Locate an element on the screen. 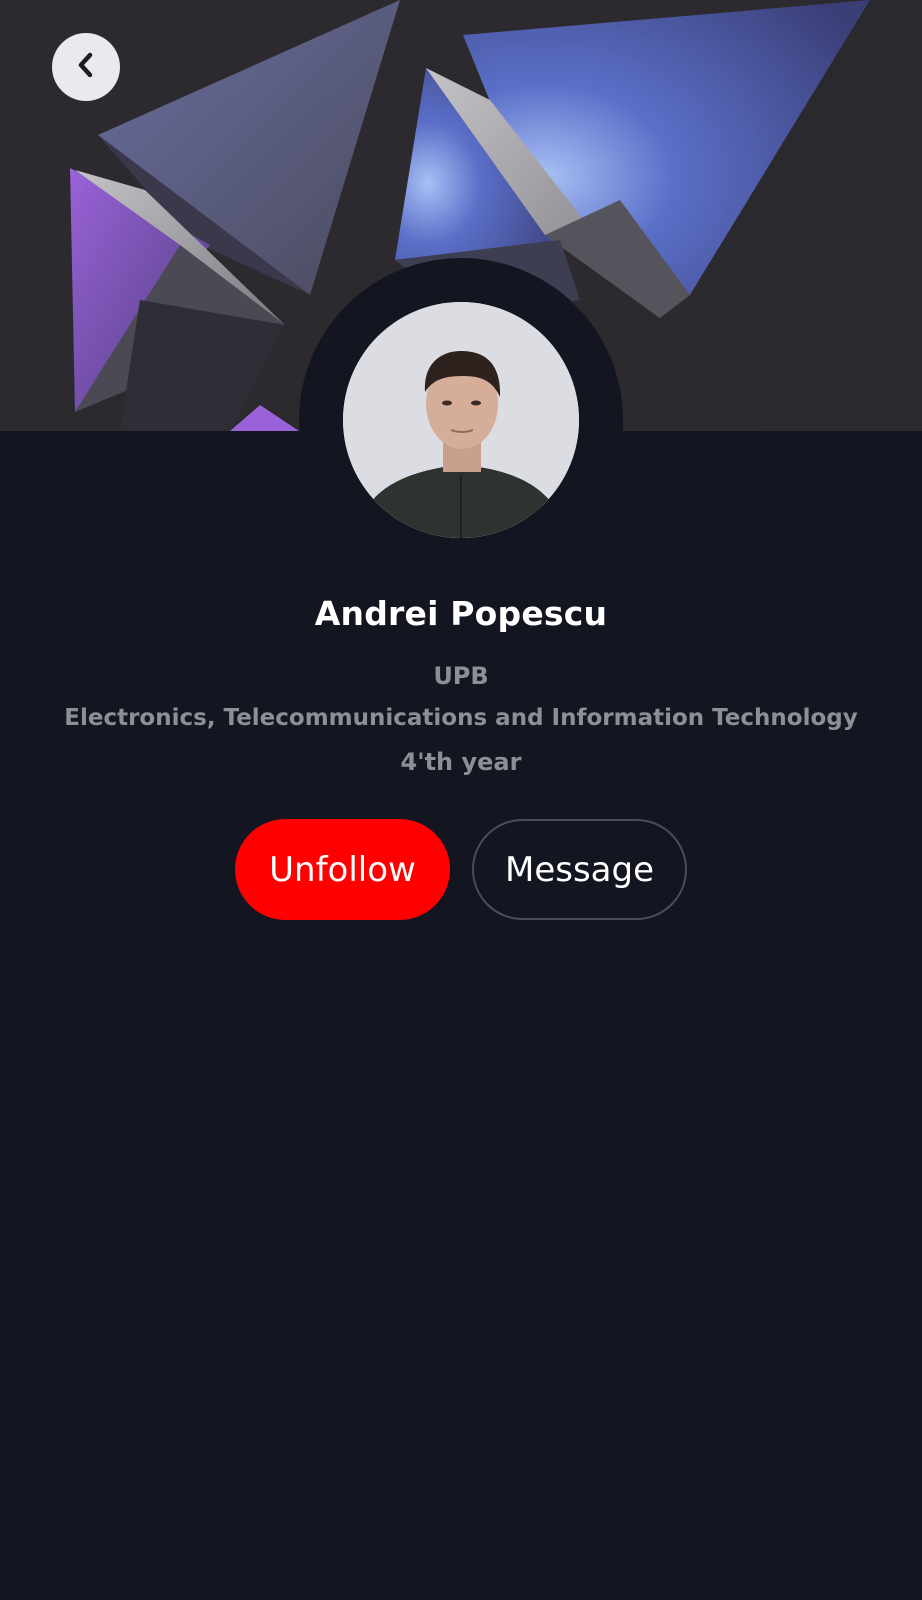  unfollow-button: Unfollow is located at coordinates (342, 869).